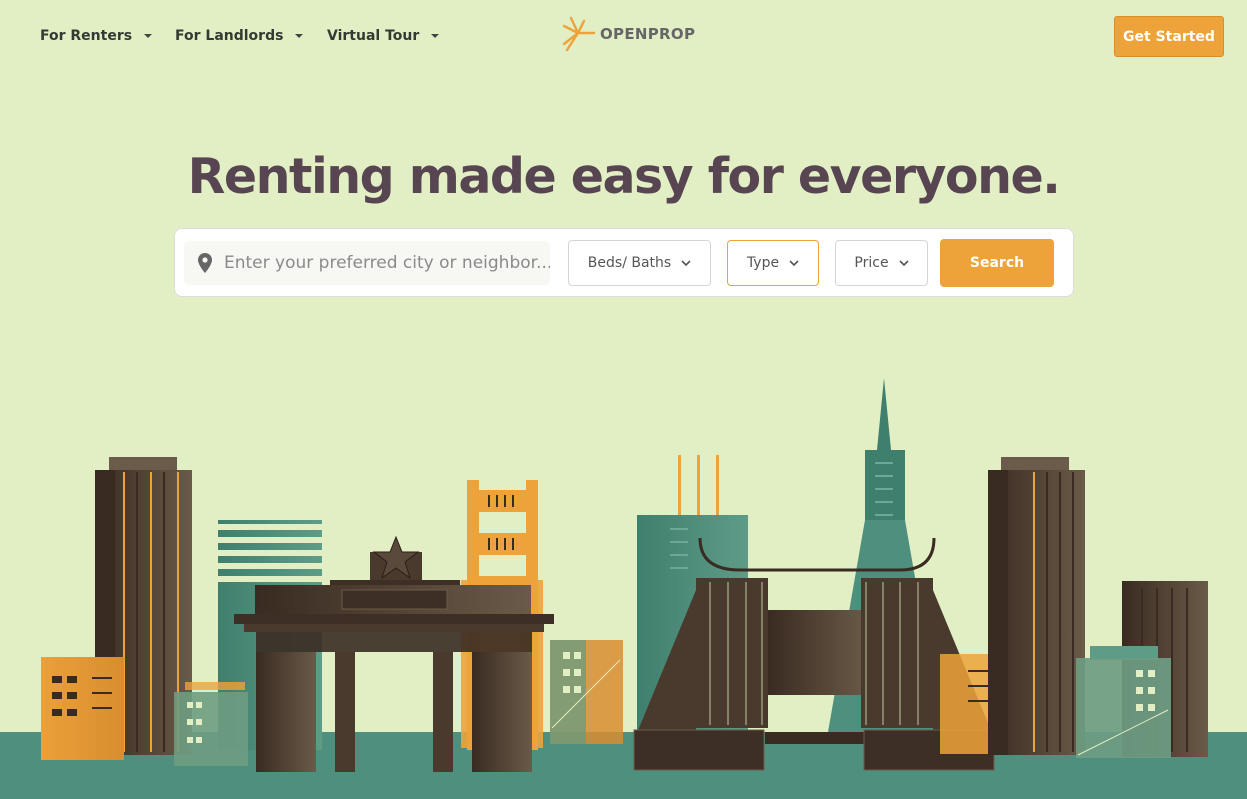 Image resolution: width=1247 pixels, height=799 pixels. Describe the element at coordinates (211, 724) in the screenshot. I see `small-green-building` at that location.